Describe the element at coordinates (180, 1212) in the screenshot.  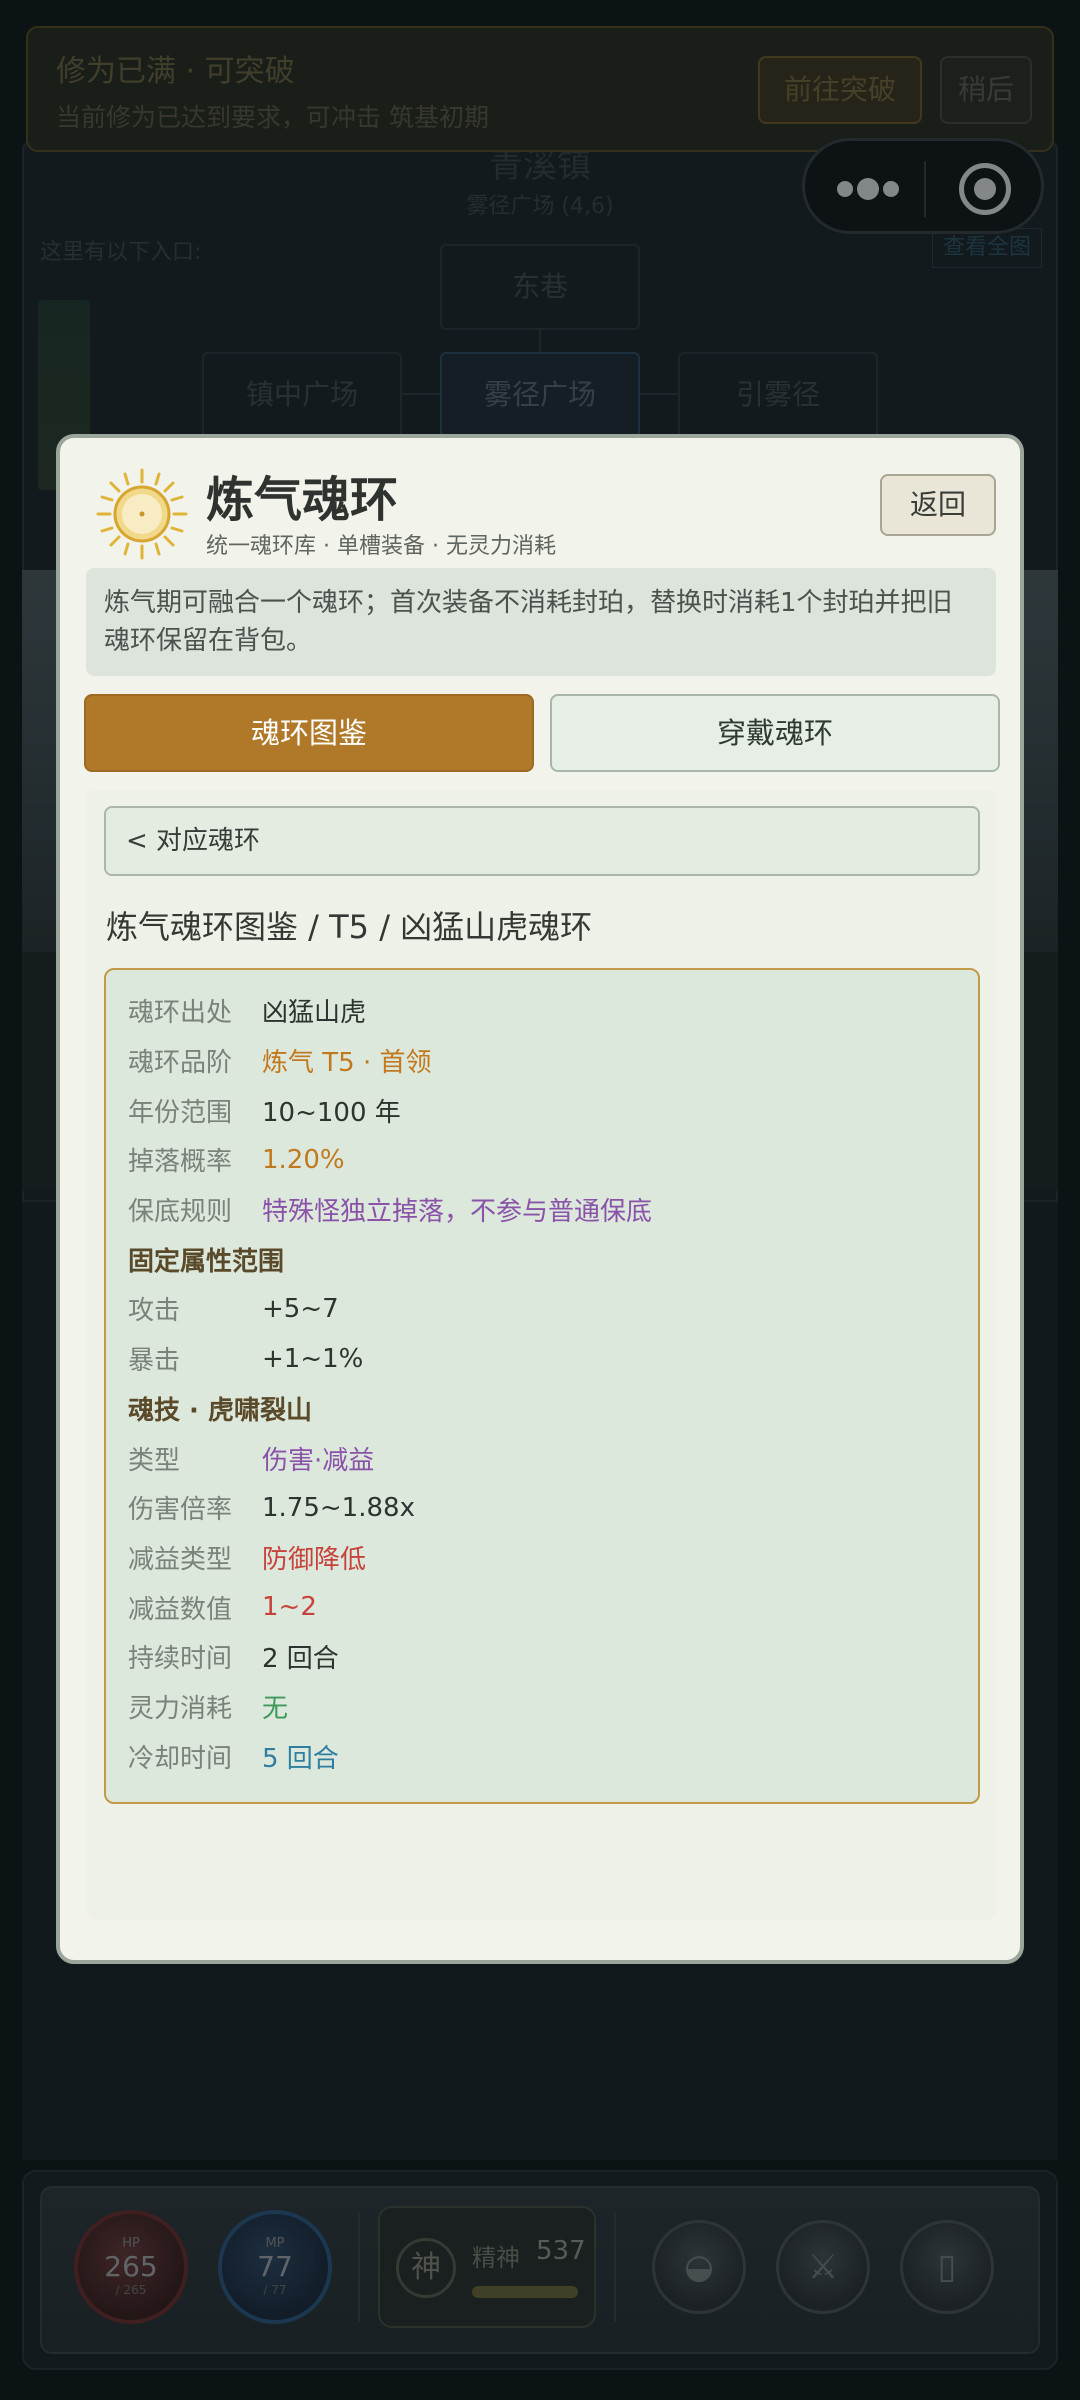
I see `detail-label: 保底规则` at that location.